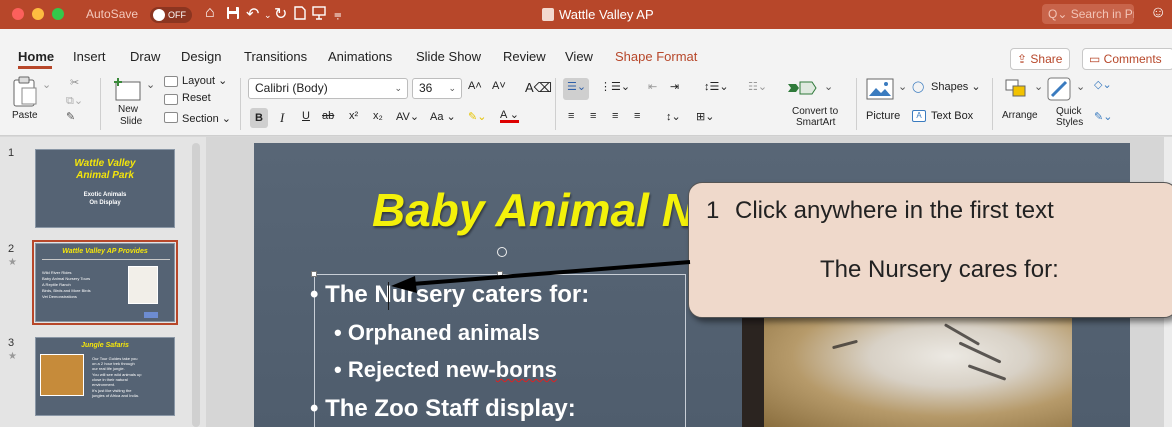  What do you see at coordinates (713, 210) in the screenshot?
I see `callout-step-number: 1` at bounding box center [713, 210].